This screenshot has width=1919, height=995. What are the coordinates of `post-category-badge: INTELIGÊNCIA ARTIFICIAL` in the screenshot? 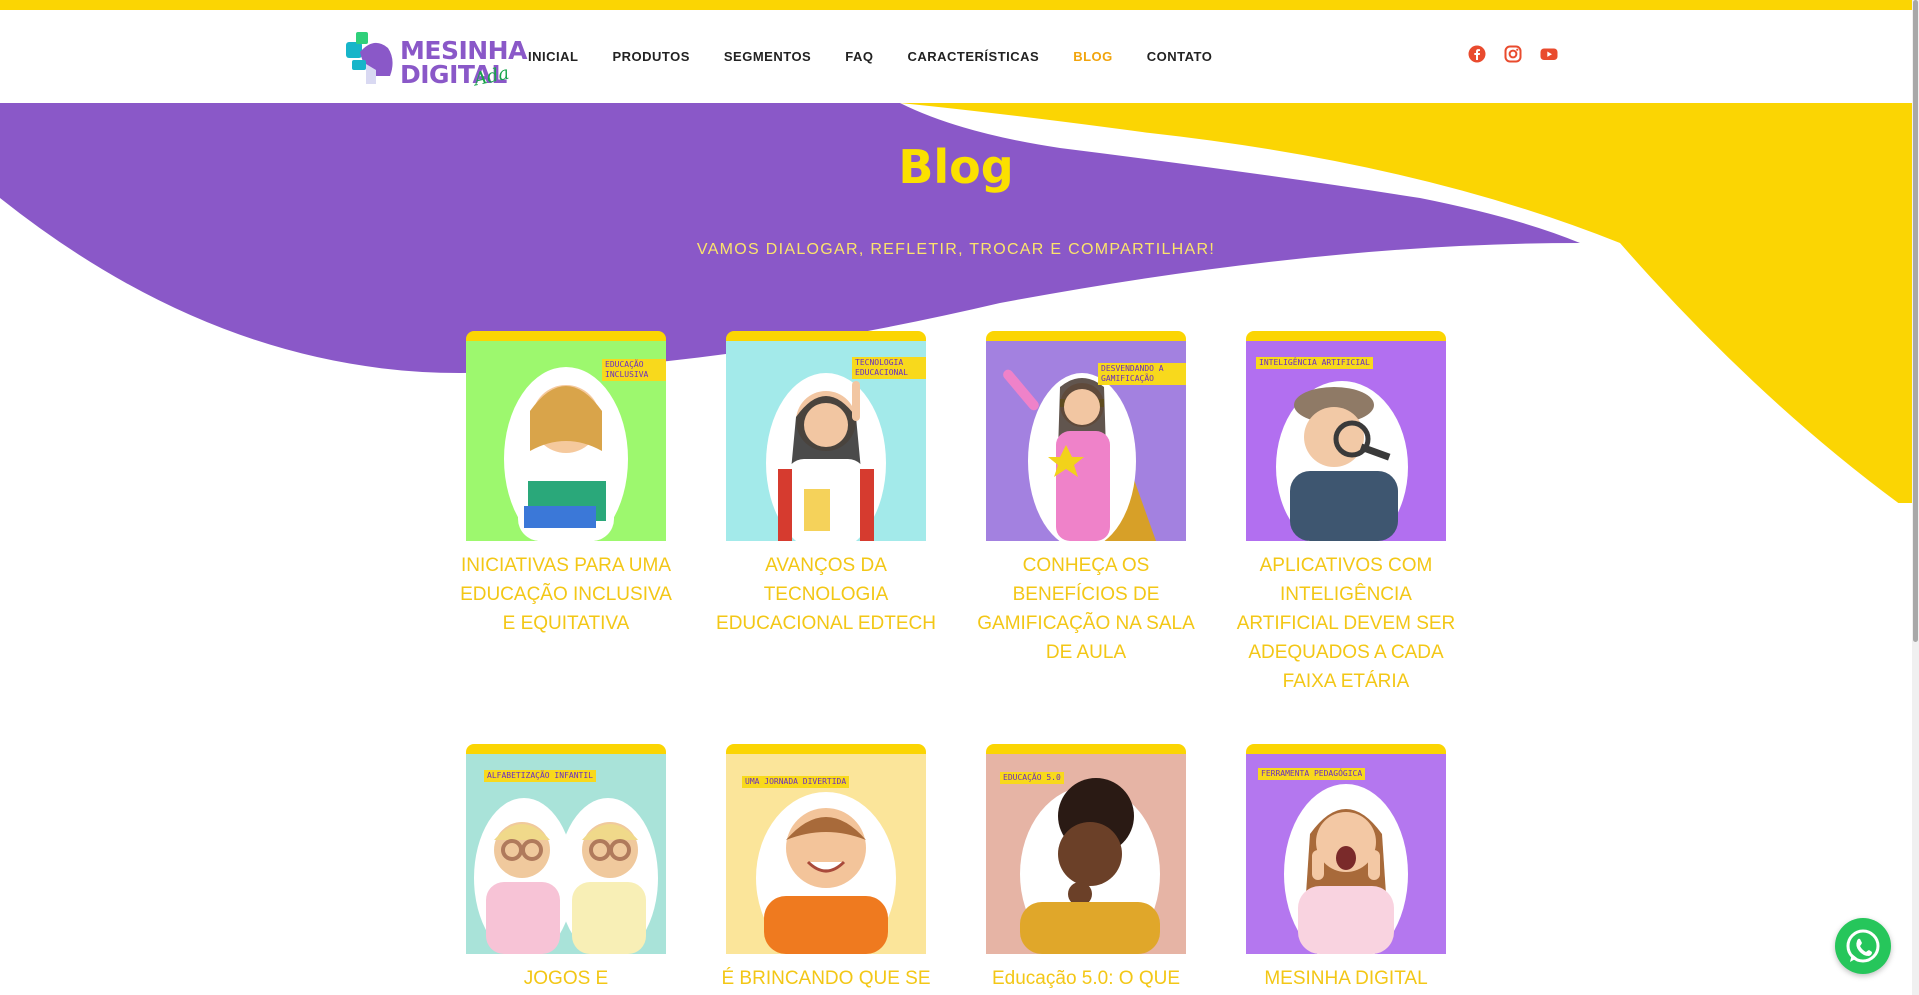 It's located at (1314, 363).